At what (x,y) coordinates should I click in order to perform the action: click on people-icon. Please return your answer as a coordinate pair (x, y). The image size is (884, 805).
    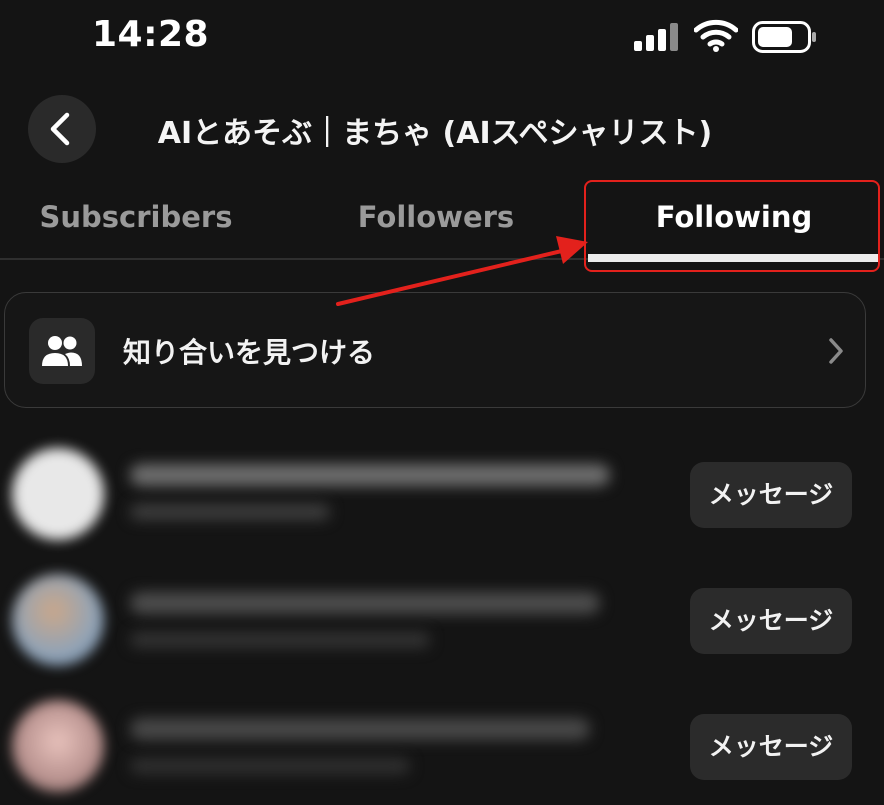
    Looking at the image, I should click on (62, 351).